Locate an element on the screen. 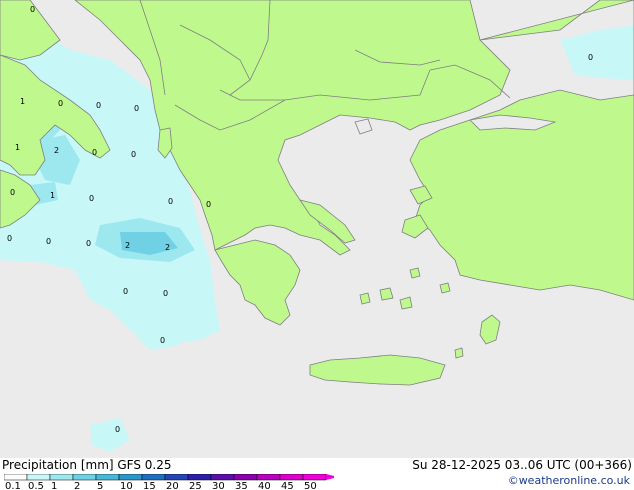 This screenshot has height=490, width=634. legend-label: 20 is located at coordinates (172, 485).